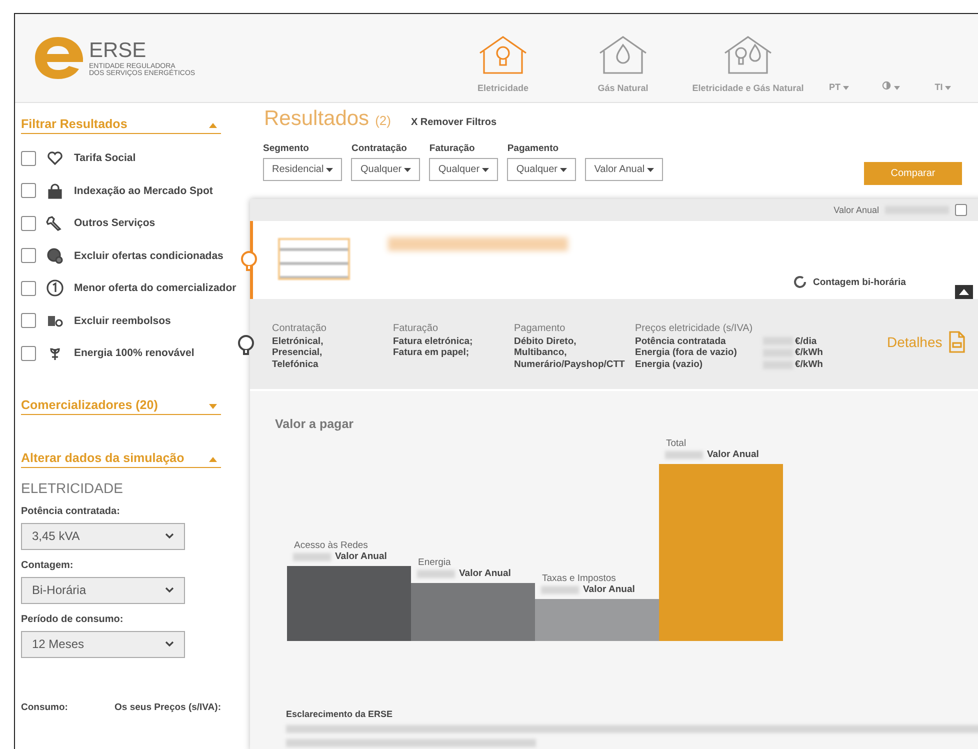  Describe the element at coordinates (623, 64) in the screenshot. I see `nav-tab: Gás Natural` at that location.